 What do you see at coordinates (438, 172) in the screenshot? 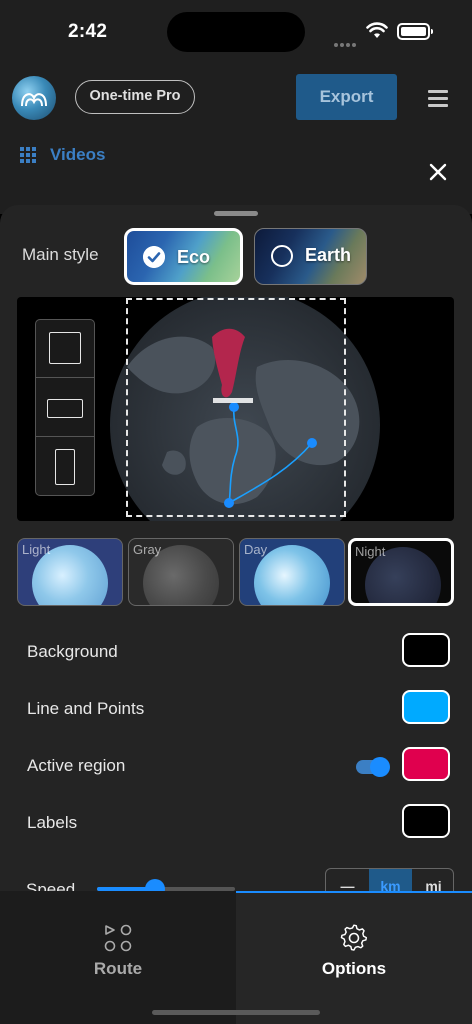
I see `close-icon` at bounding box center [438, 172].